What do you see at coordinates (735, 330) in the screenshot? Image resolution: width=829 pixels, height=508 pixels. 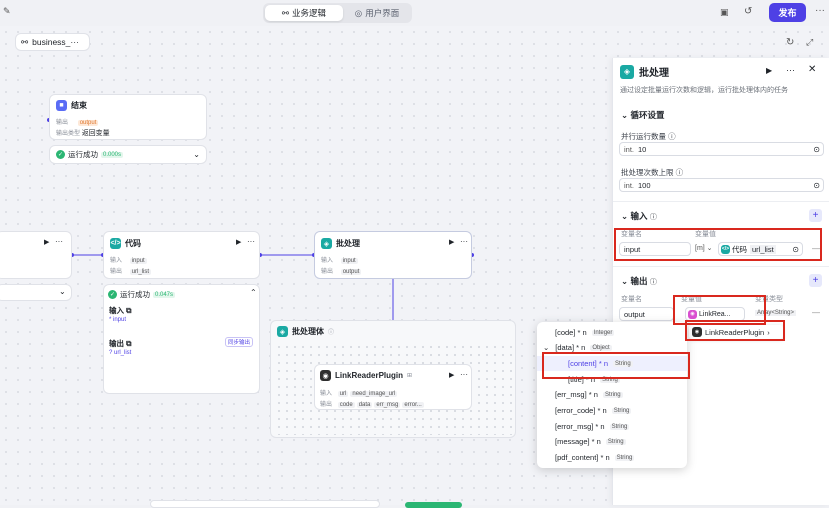 I see `highlight-plugin-chip` at bounding box center [735, 330].